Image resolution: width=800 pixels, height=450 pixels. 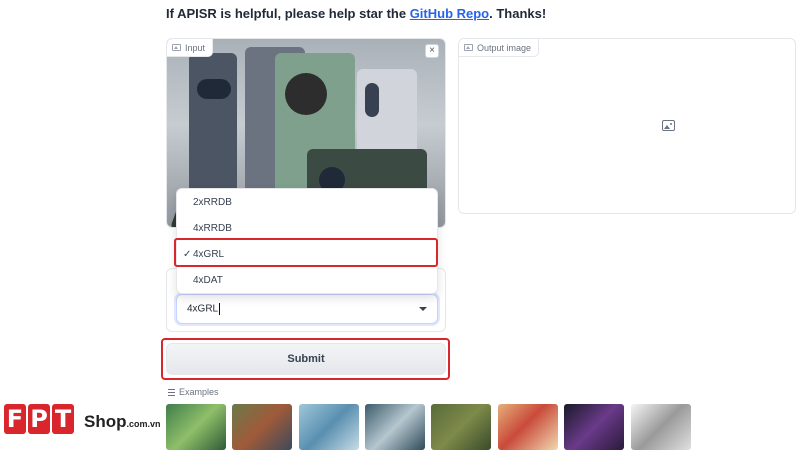 I want to click on model-option-4xgrl: ✓ 4xGRL, so click(x=307, y=254).